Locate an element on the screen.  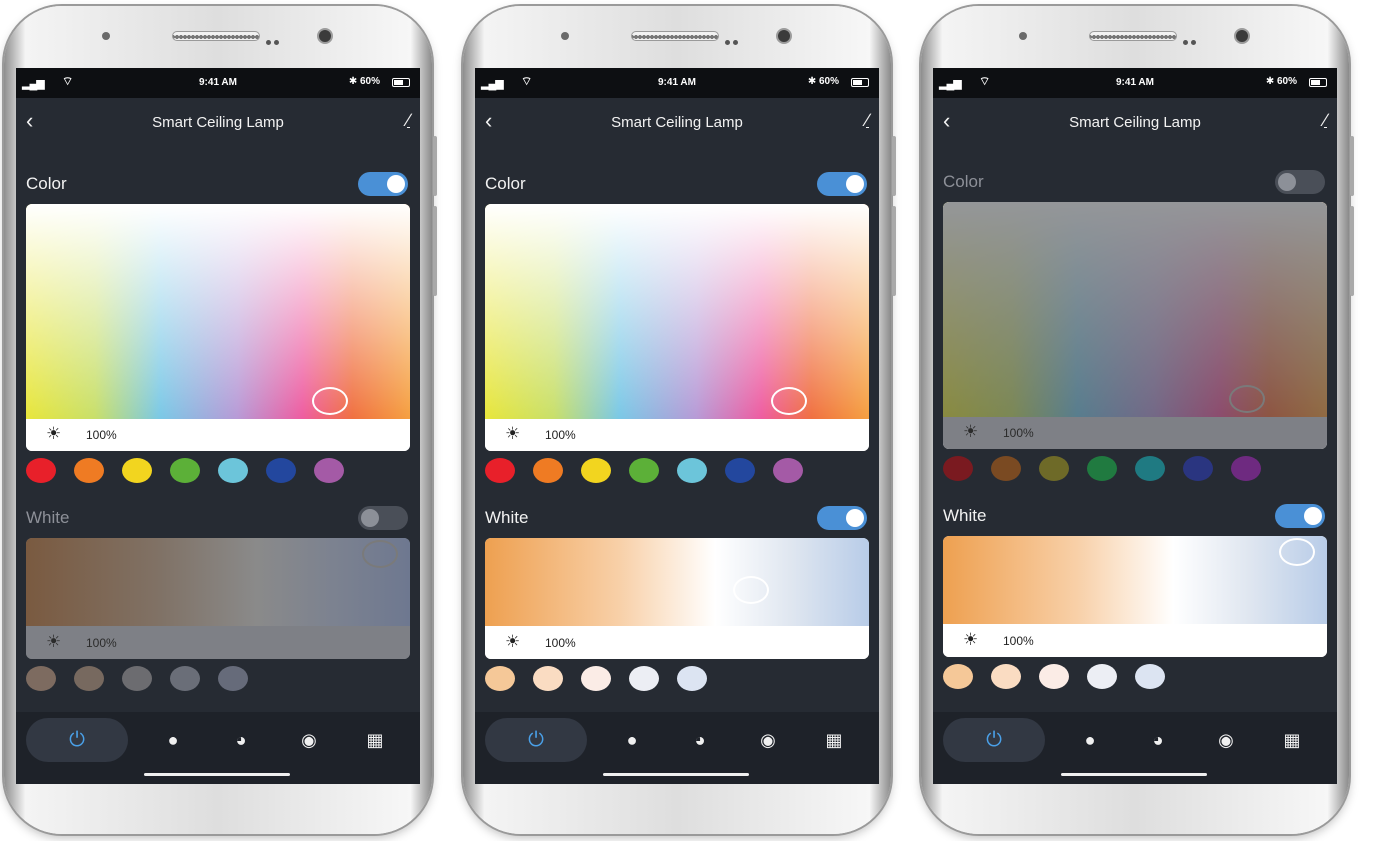
color-swatches is located at coordinates (653, 472).